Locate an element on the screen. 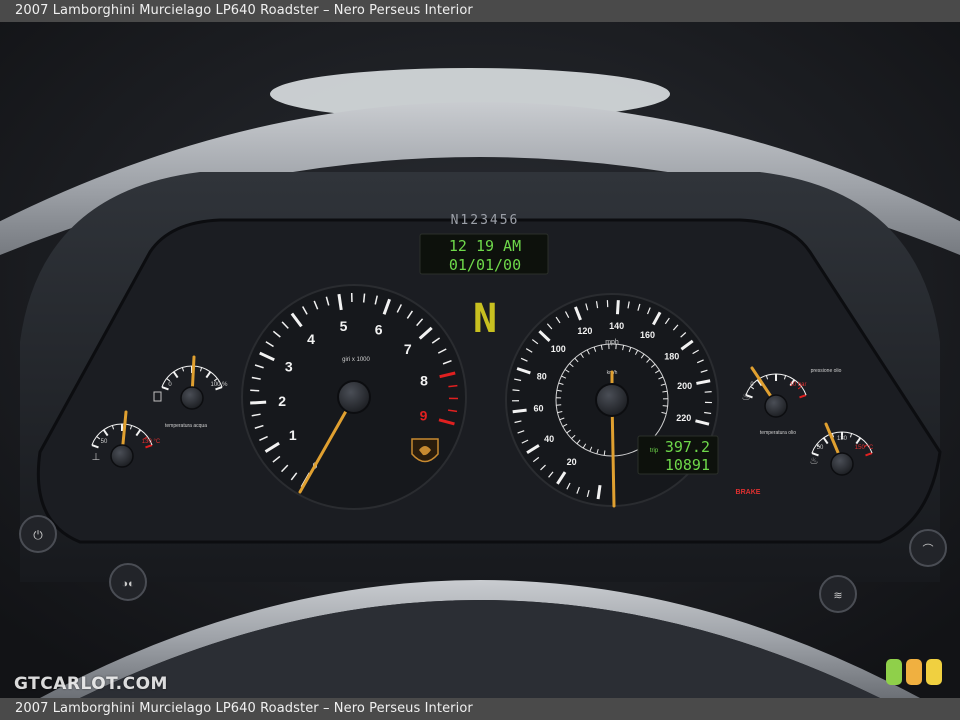  tachometer-number: 1 is located at coordinates (293, 435).